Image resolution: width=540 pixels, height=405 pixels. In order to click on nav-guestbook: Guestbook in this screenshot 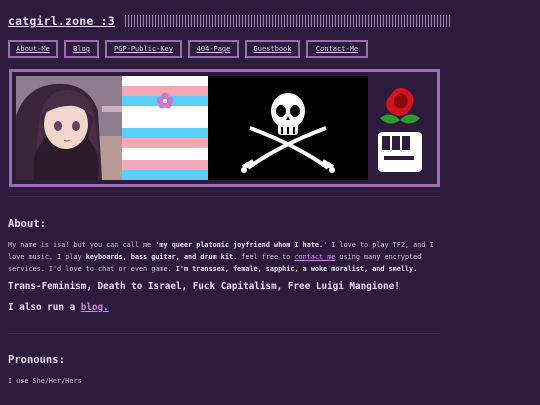, I will do `click(272, 49)`.